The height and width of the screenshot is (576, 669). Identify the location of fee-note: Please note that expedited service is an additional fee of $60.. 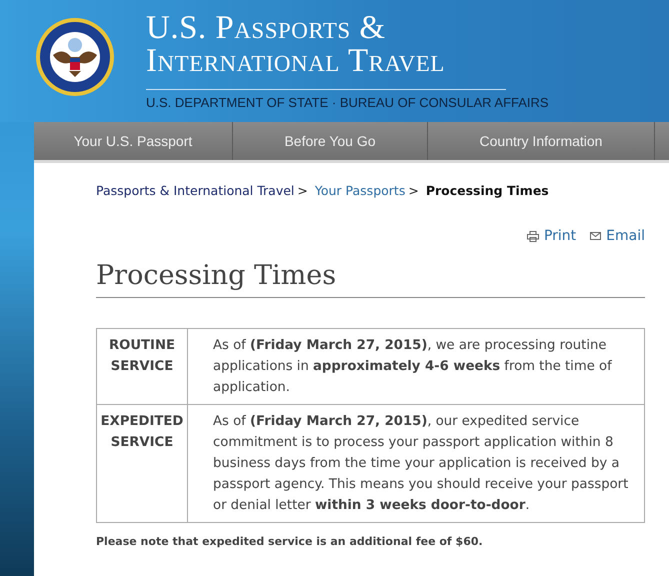
(290, 541).